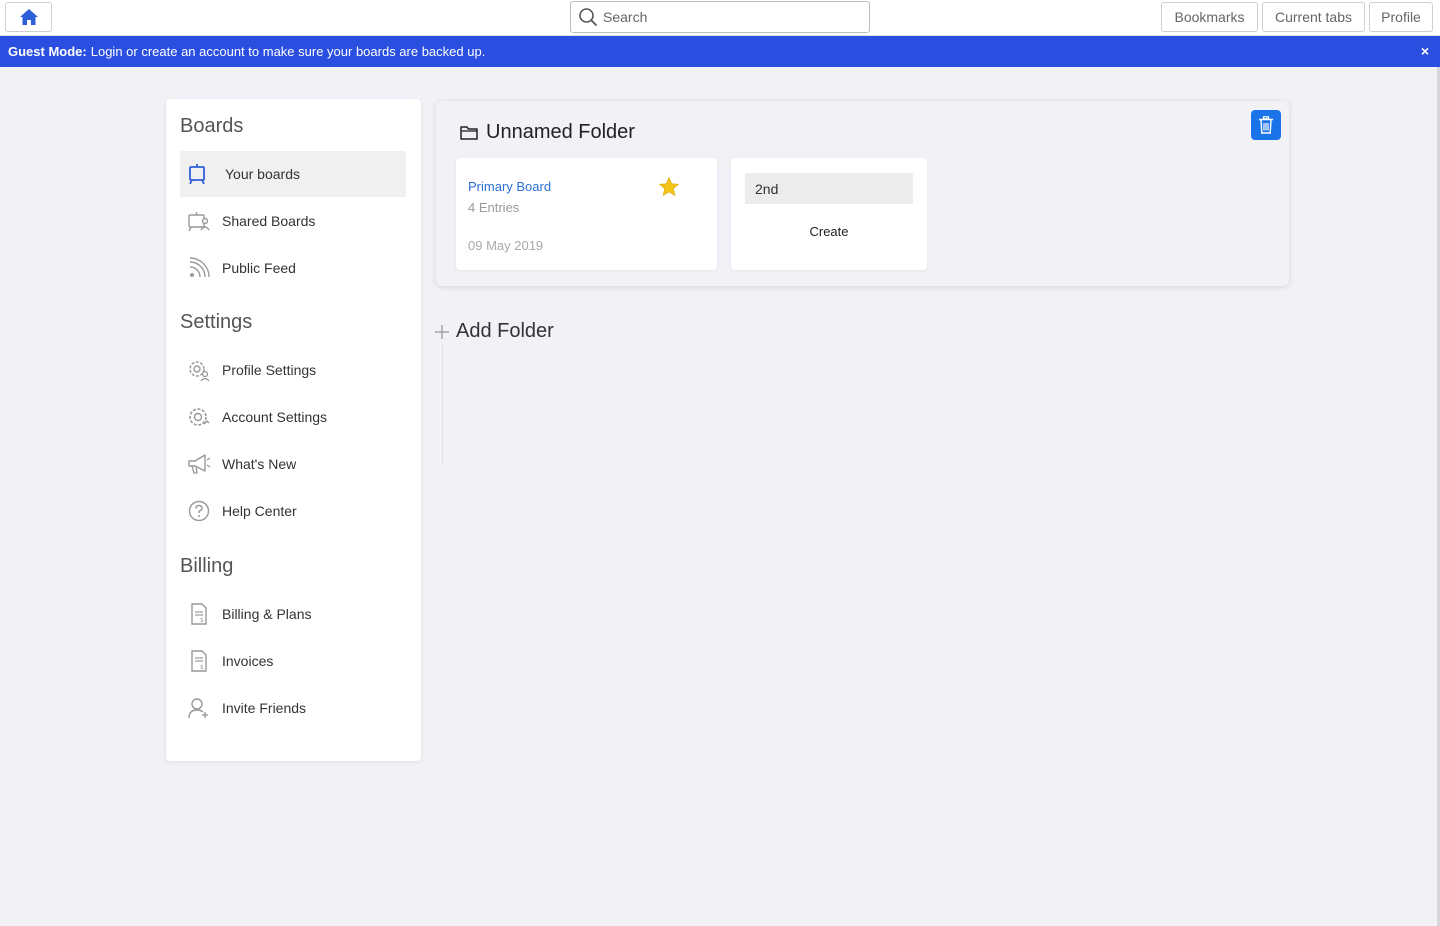  Describe the element at coordinates (199, 221) in the screenshot. I see `shared-board-icon` at that location.